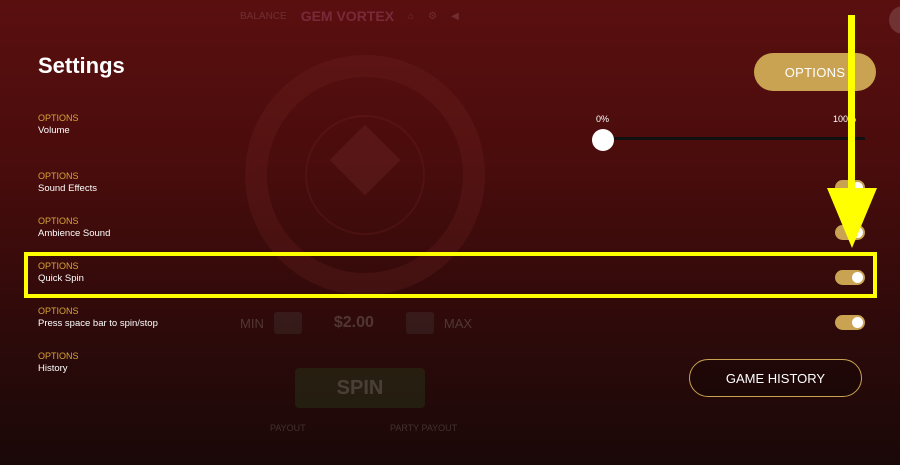  Describe the element at coordinates (54, 130) in the screenshot. I see `volume-label: Volume` at that location.